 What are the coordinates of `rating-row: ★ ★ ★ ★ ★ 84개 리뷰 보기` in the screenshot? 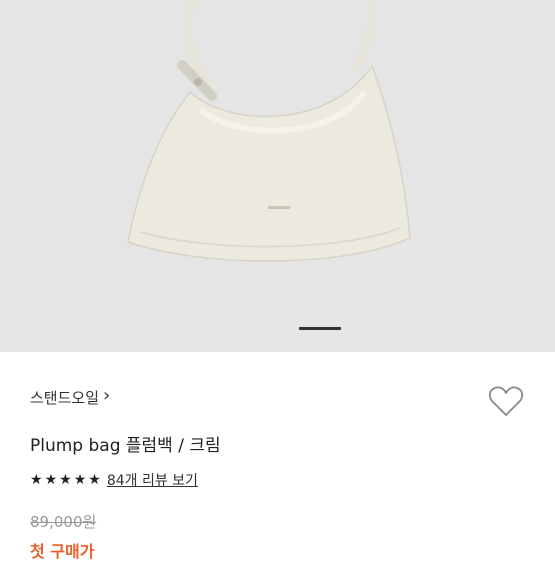 It's located at (114, 480).